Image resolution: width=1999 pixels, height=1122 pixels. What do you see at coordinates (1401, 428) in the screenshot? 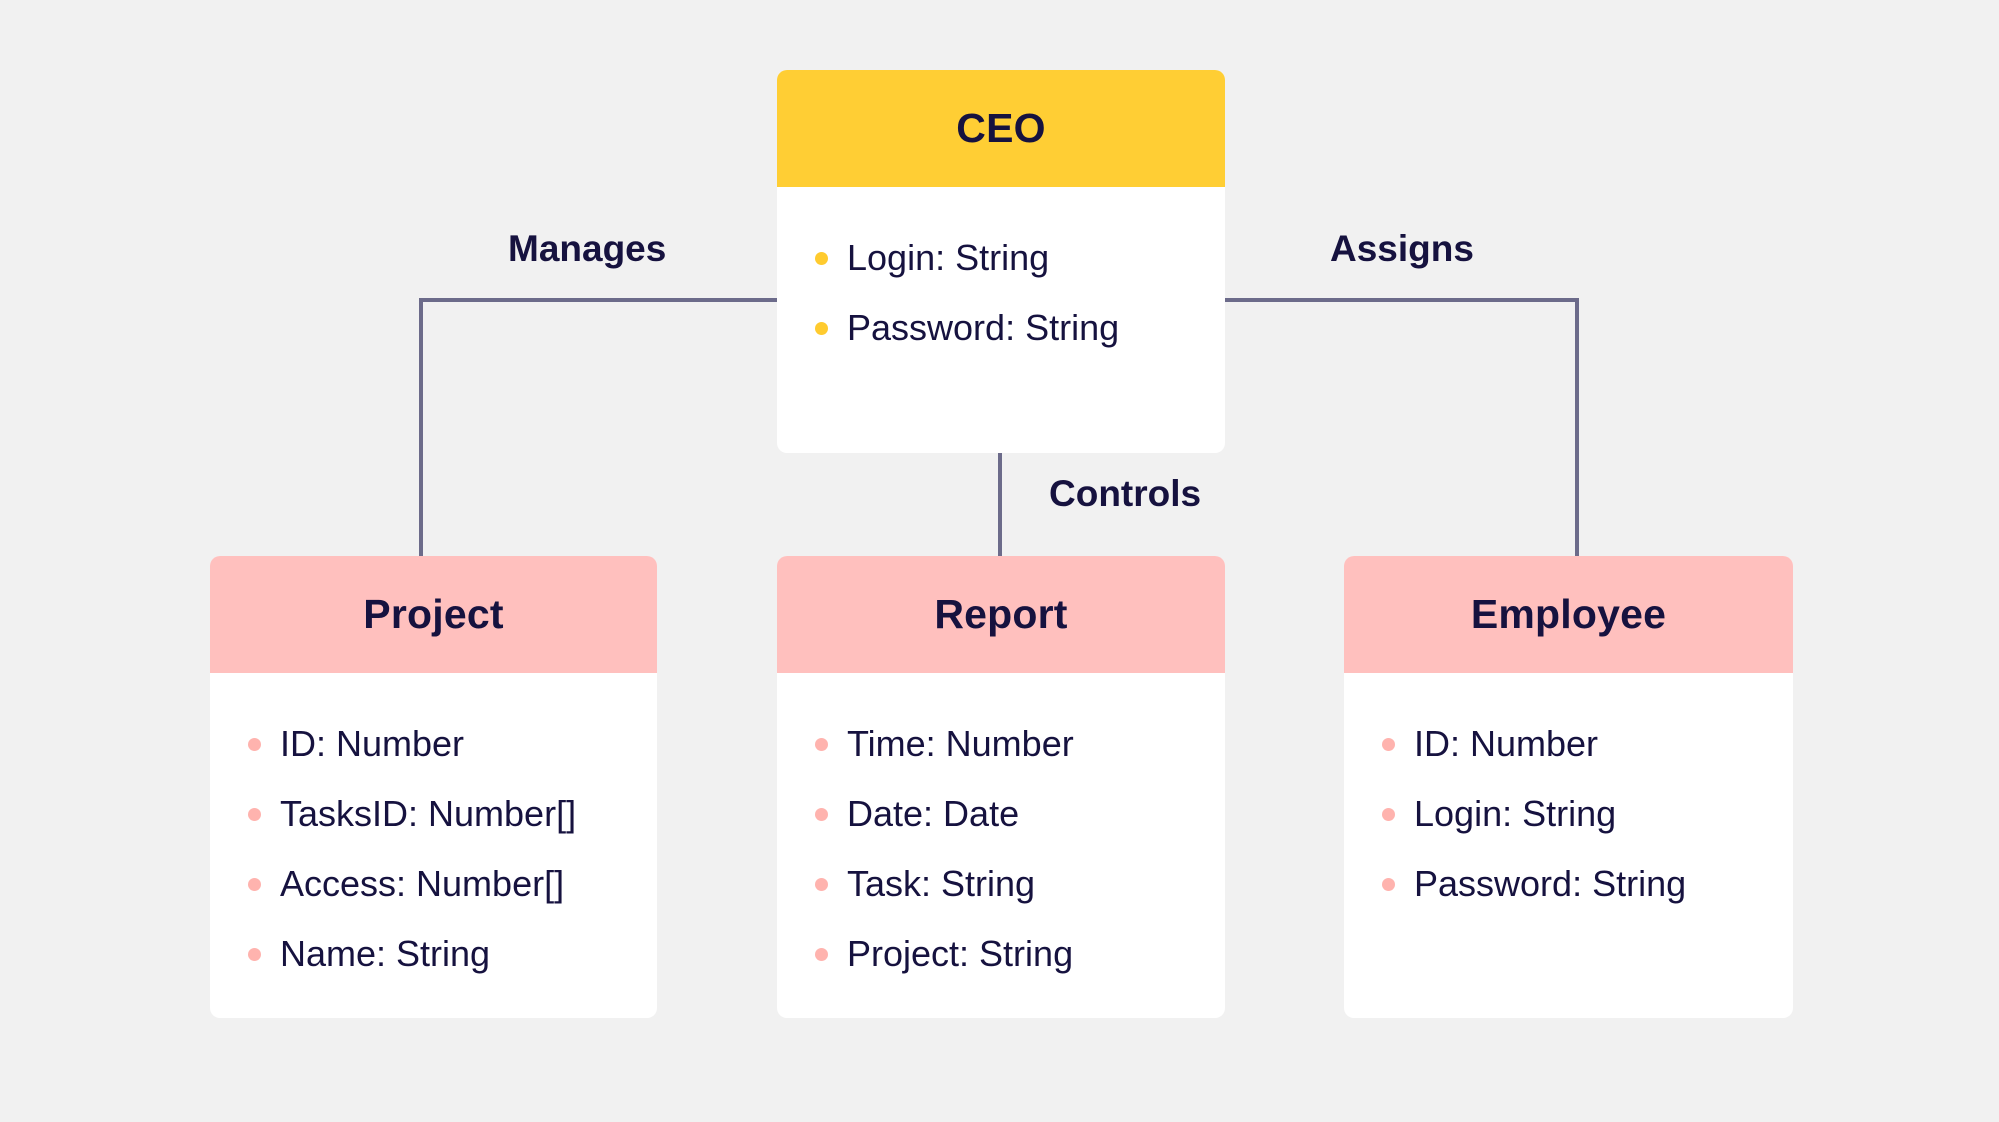
I see `connector-assigns` at bounding box center [1401, 428].